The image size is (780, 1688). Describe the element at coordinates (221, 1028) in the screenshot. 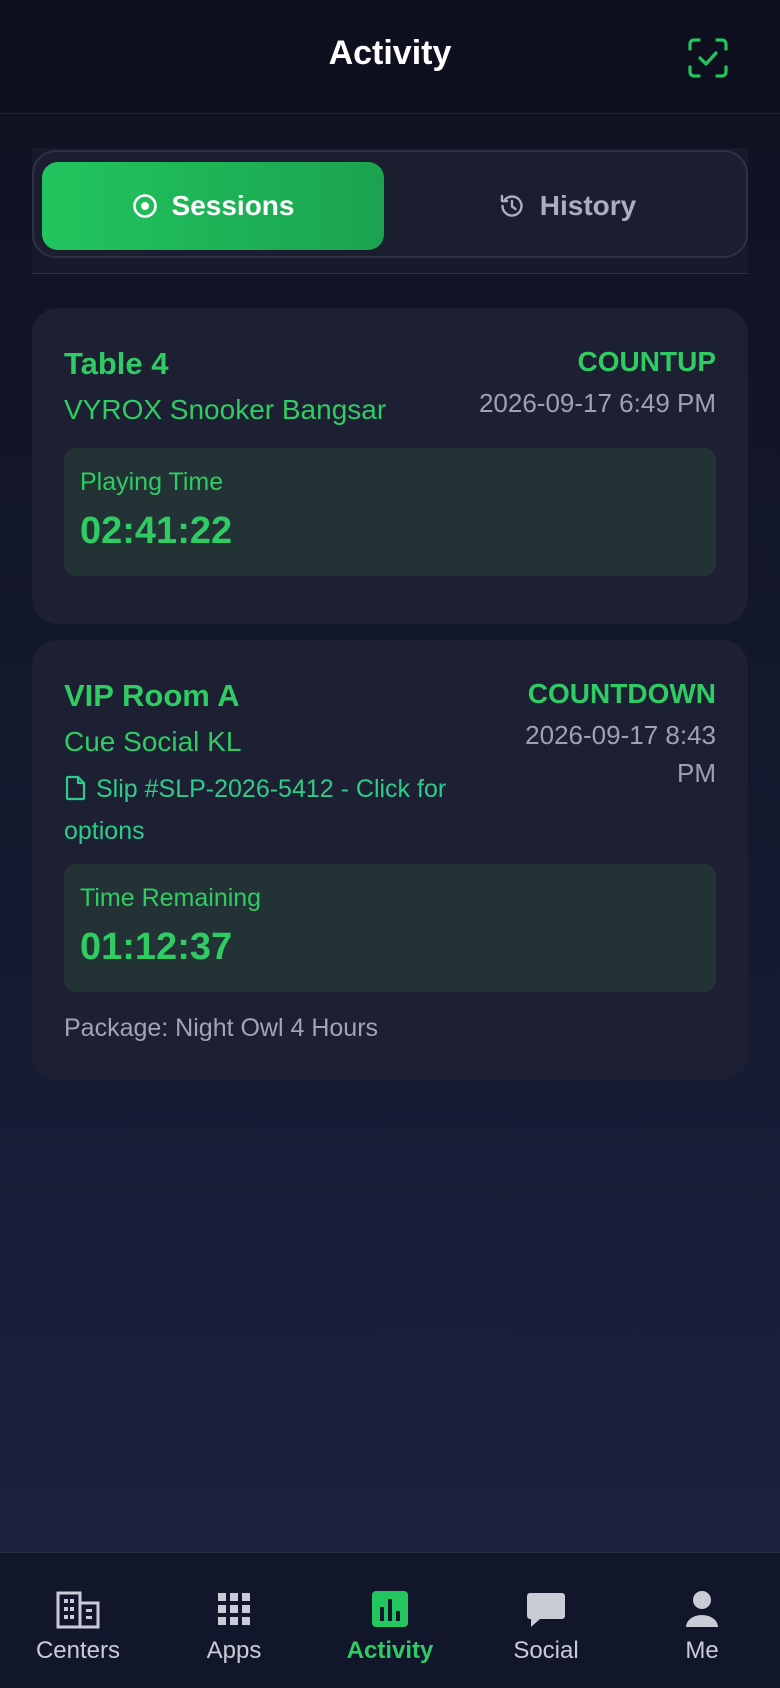

I see `package-info: Package: Night Owl 4 Hours` at that location.